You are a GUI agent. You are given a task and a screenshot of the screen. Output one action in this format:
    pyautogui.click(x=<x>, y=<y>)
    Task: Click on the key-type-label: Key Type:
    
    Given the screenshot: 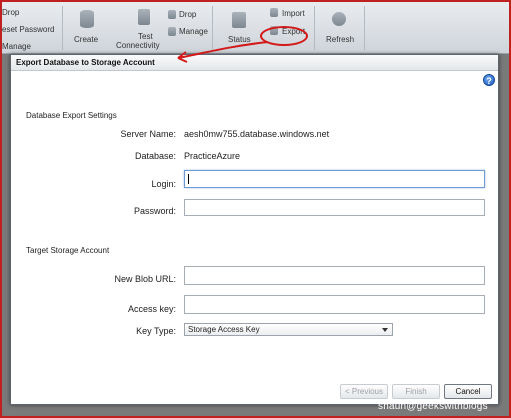 What is the action you would take?
    pyautogui.click(x=156, y=331)
    